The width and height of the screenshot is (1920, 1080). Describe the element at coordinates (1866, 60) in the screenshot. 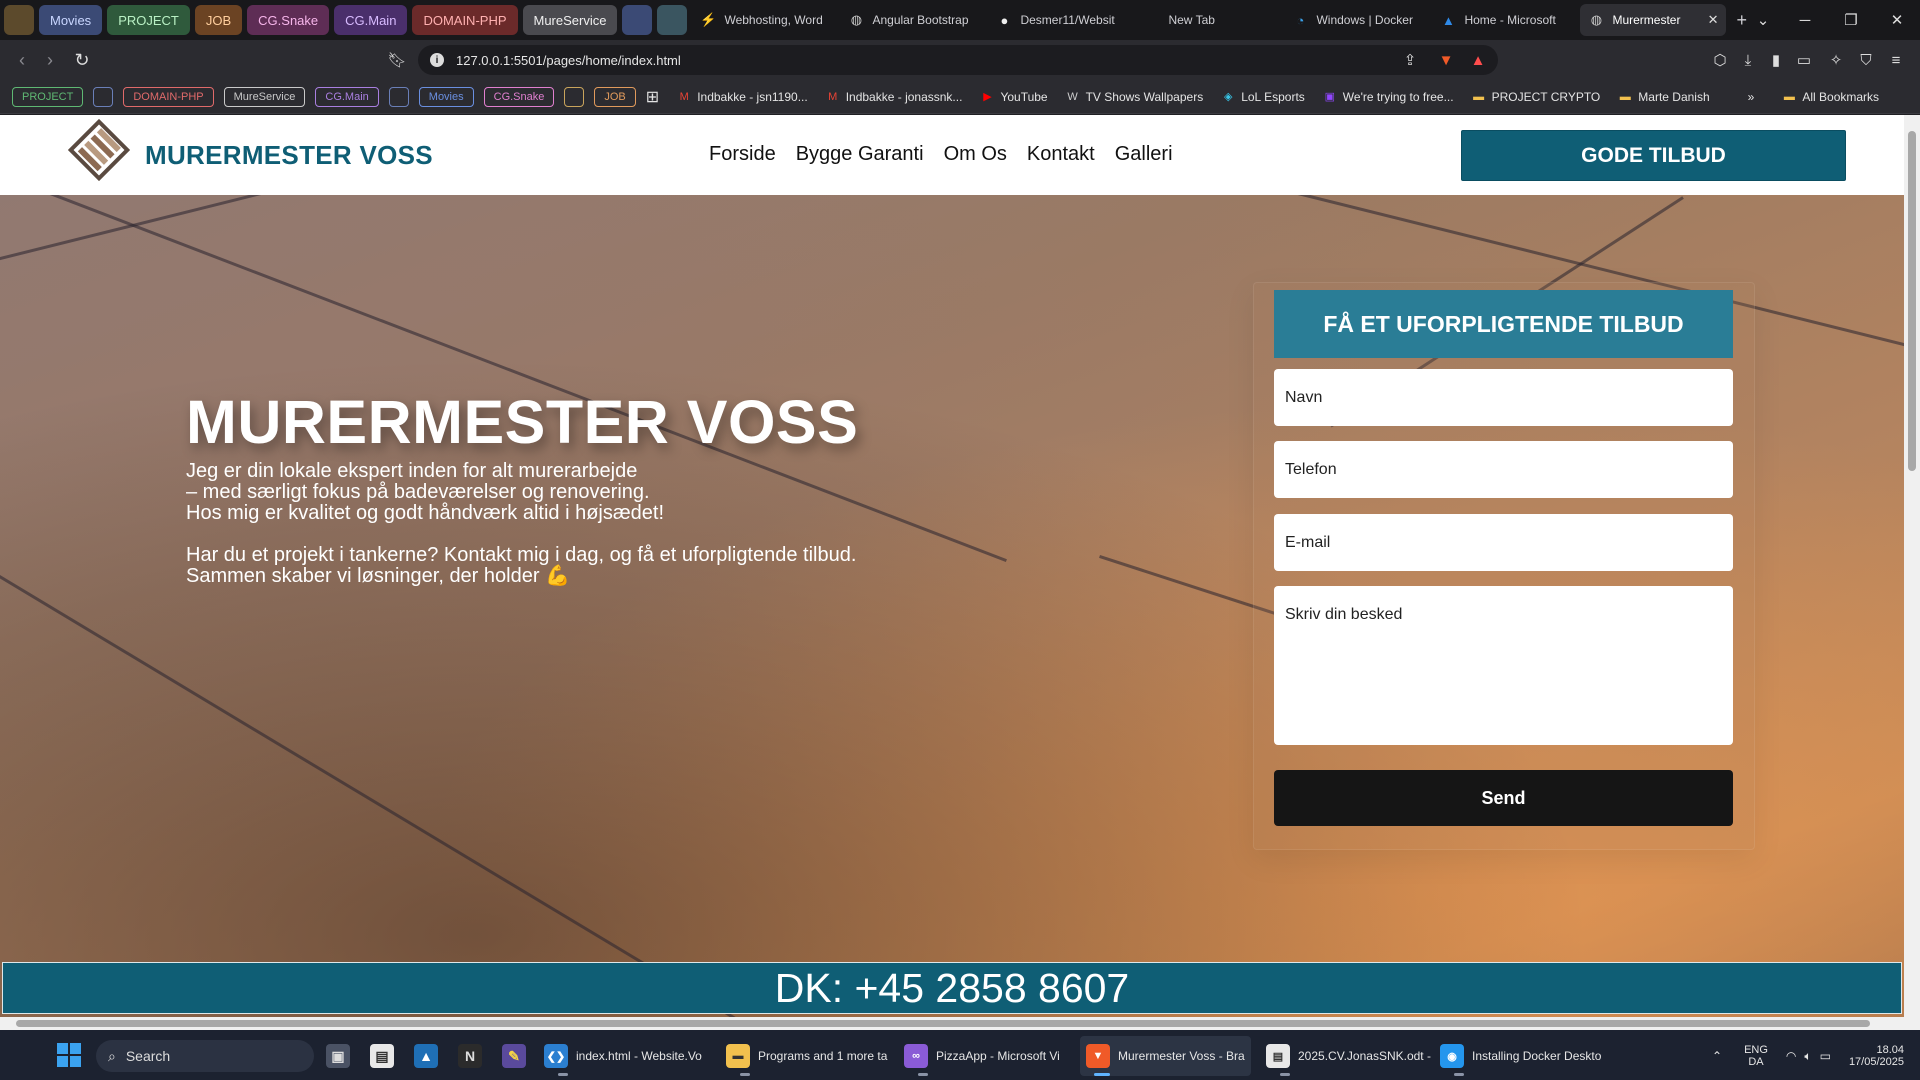

I see `vpn-icon: ⛉` at that location.